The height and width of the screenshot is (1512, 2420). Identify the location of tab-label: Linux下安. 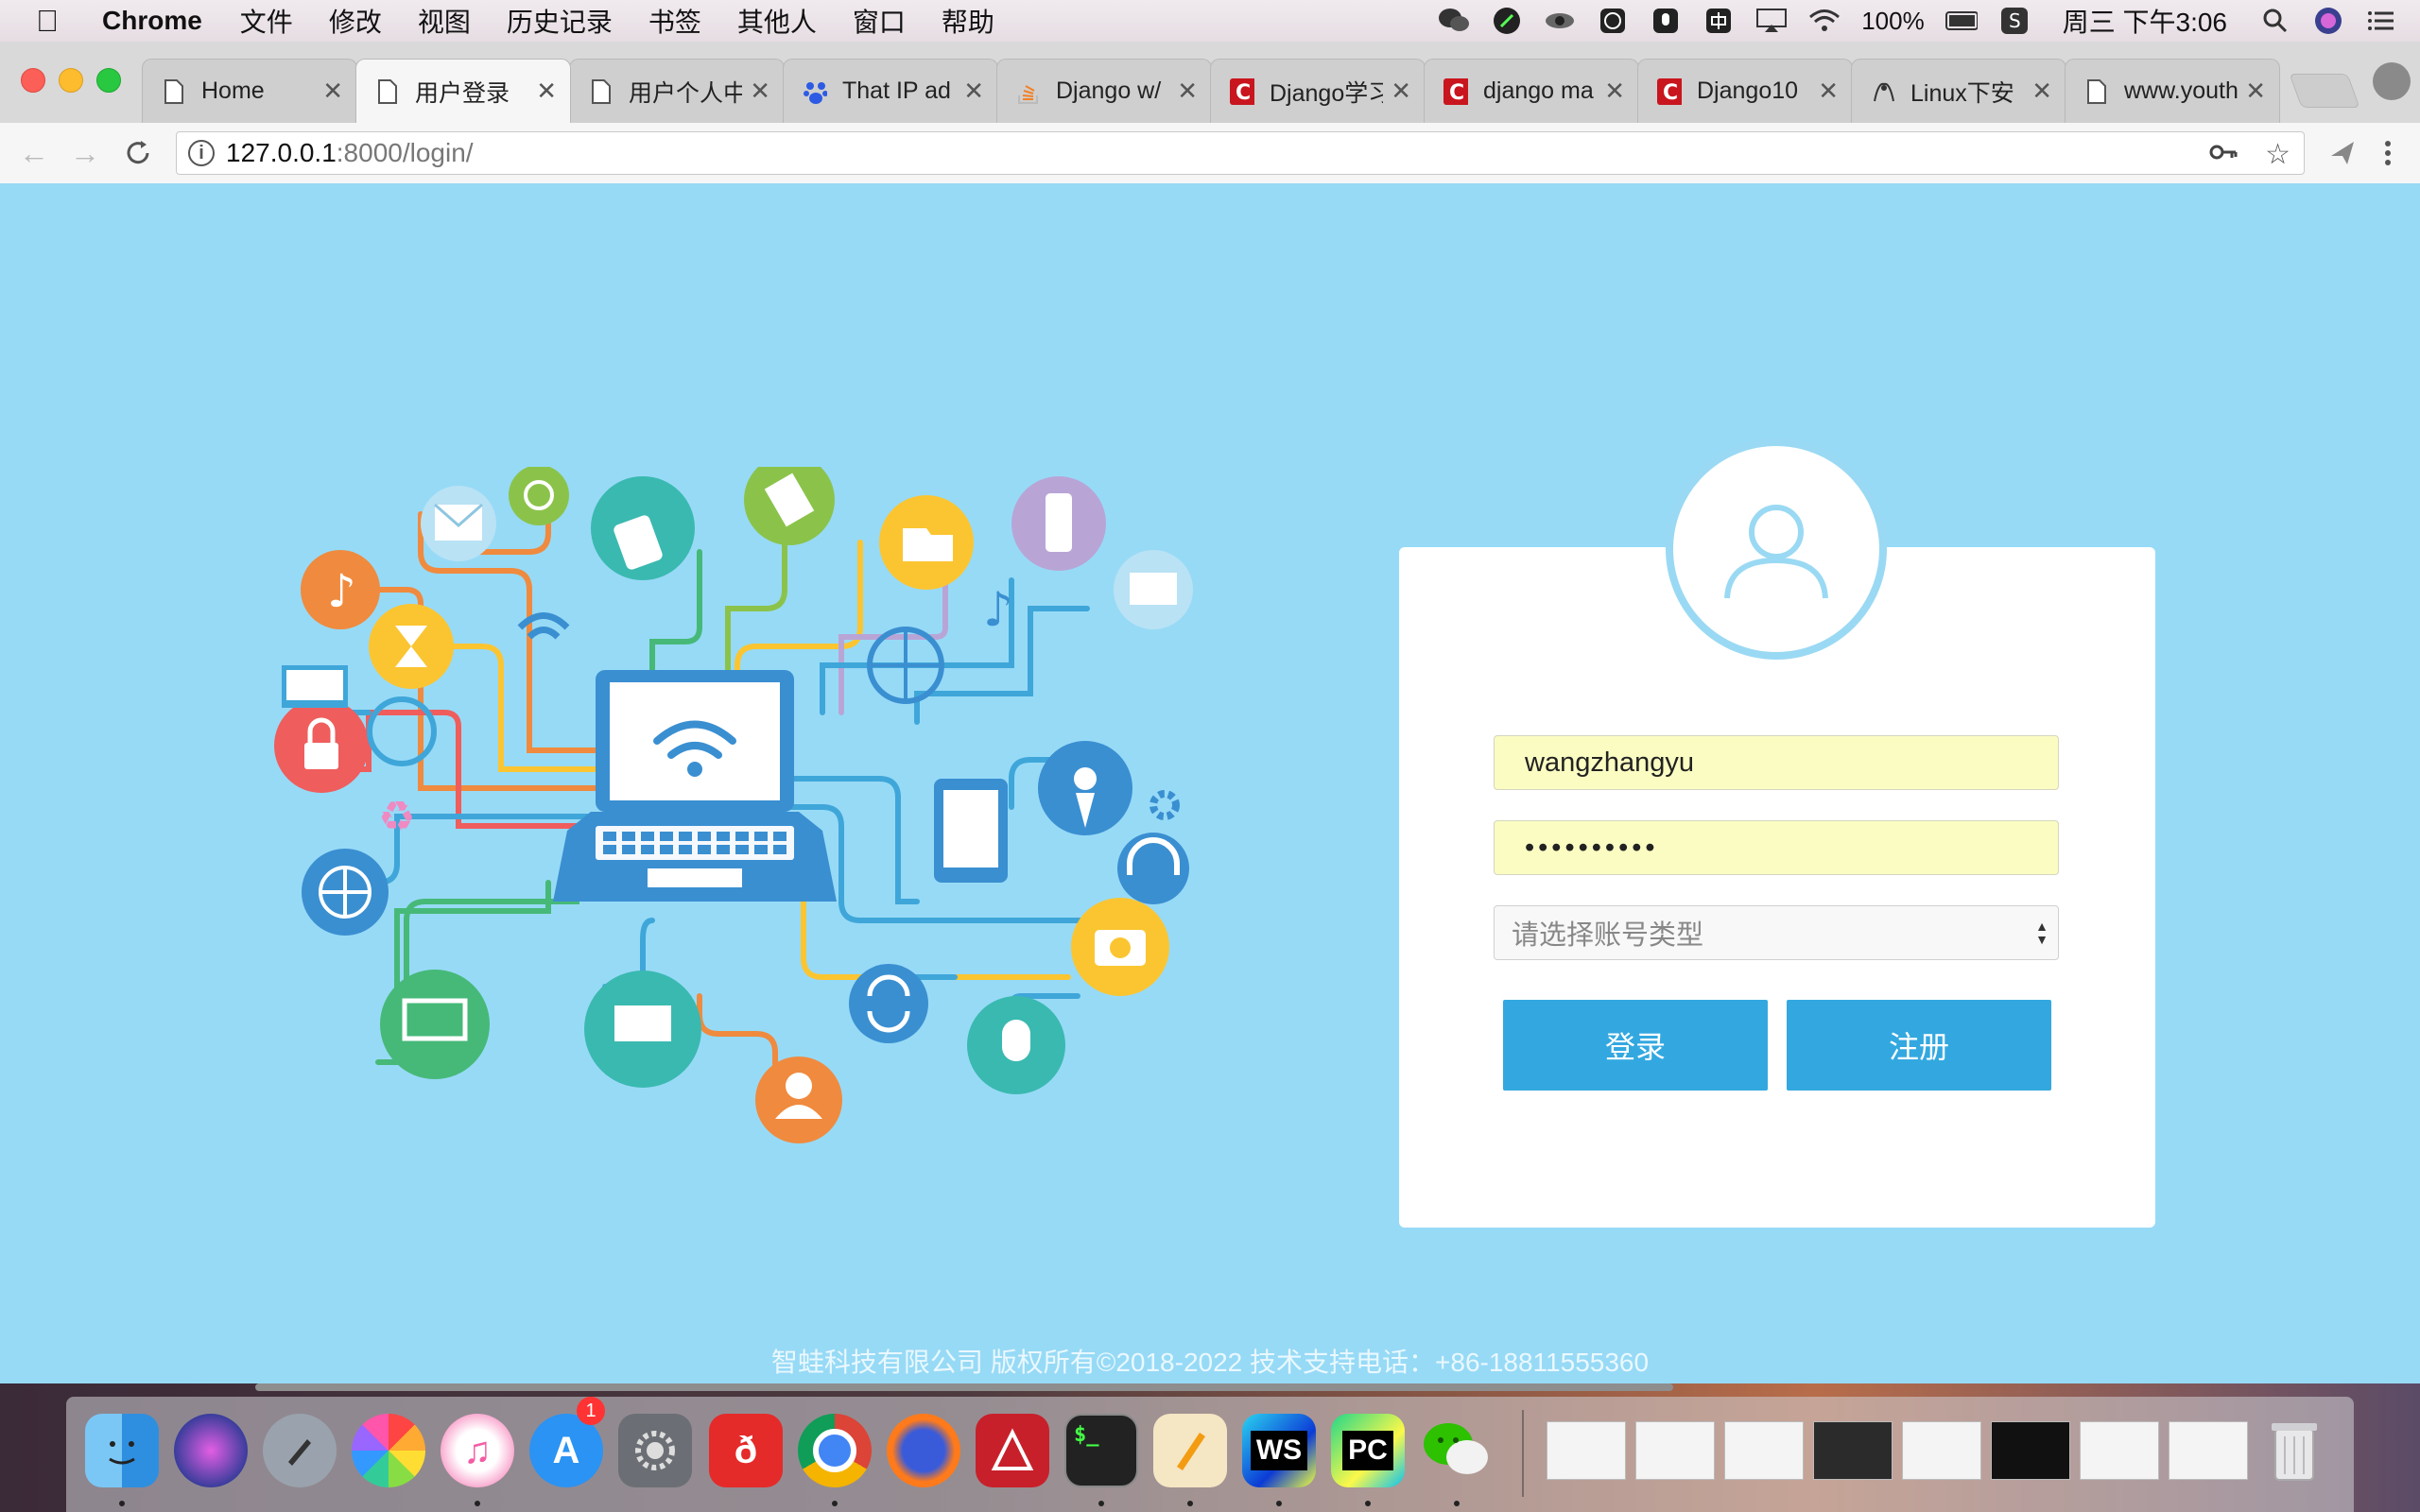
(1962, 93).